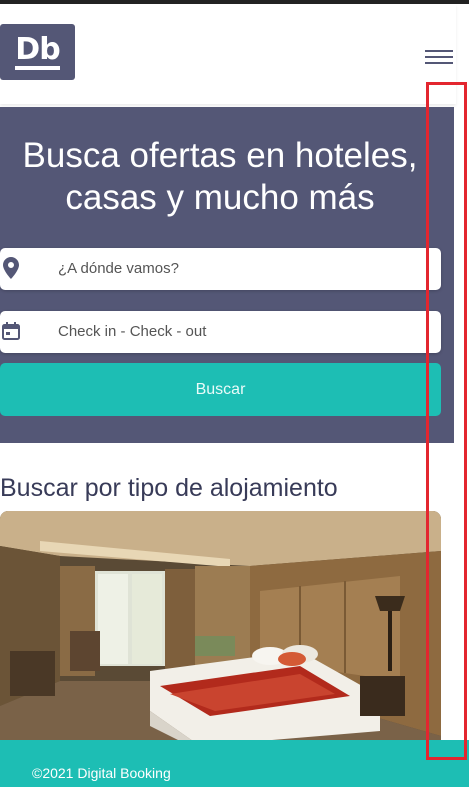 The width and height of the screenshot is (469, 787). Describe the element at coordinates (220, 269) in the screenshot. I see `destination-input: ¿A dónde vamos?` at that location.